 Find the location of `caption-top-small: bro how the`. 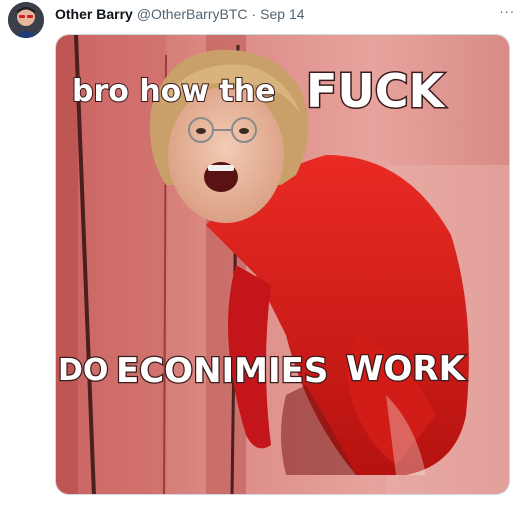

caption-top-small: bro how the is located at coordinates (174, 91).